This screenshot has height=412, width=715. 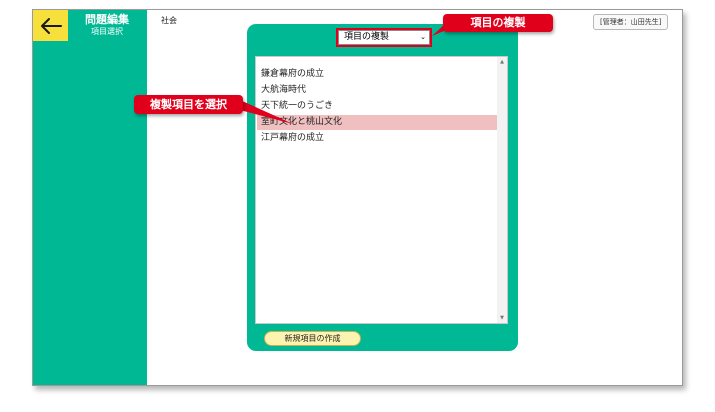 I want to click on back-button, so click(x=50, y=25).